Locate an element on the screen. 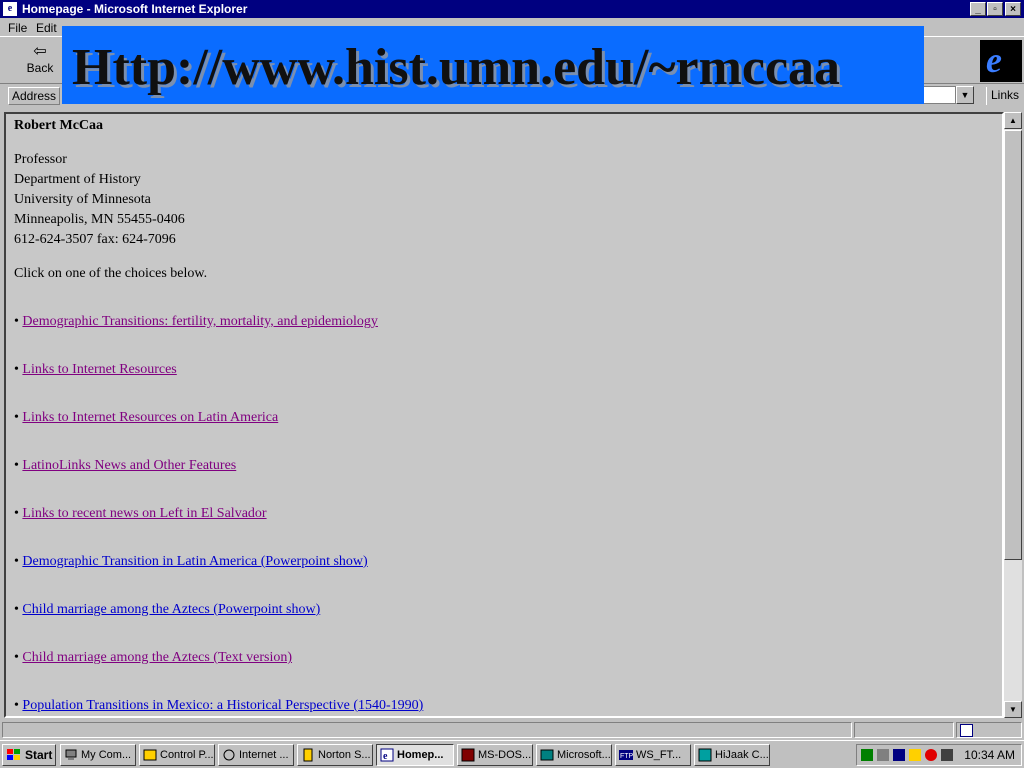  vertical-scrollbar: ▲ ▼ is located at coordinates (1013, 415).